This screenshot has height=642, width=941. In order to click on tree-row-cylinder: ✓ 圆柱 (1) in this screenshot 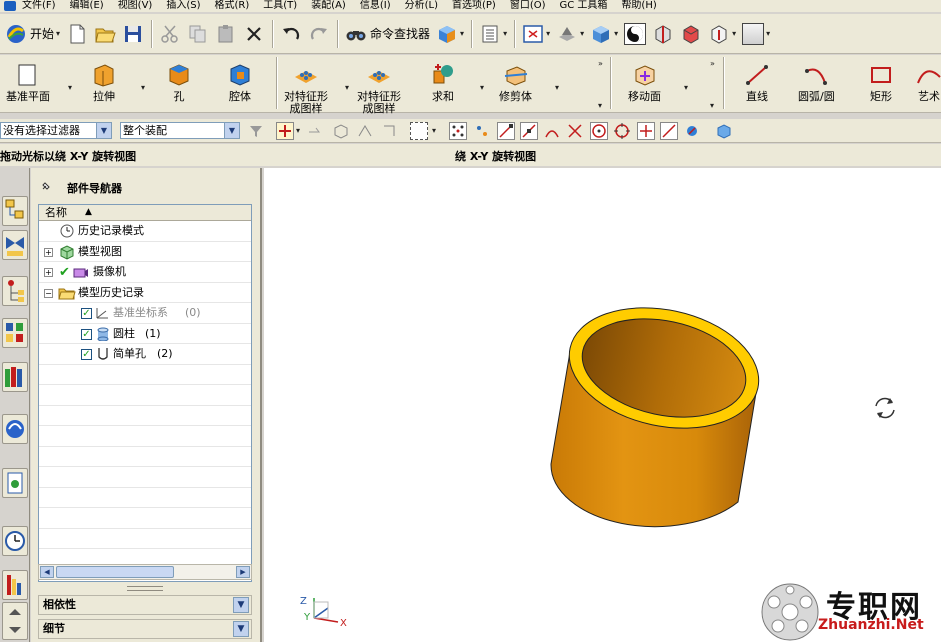, I will do `click(145, 334)`.